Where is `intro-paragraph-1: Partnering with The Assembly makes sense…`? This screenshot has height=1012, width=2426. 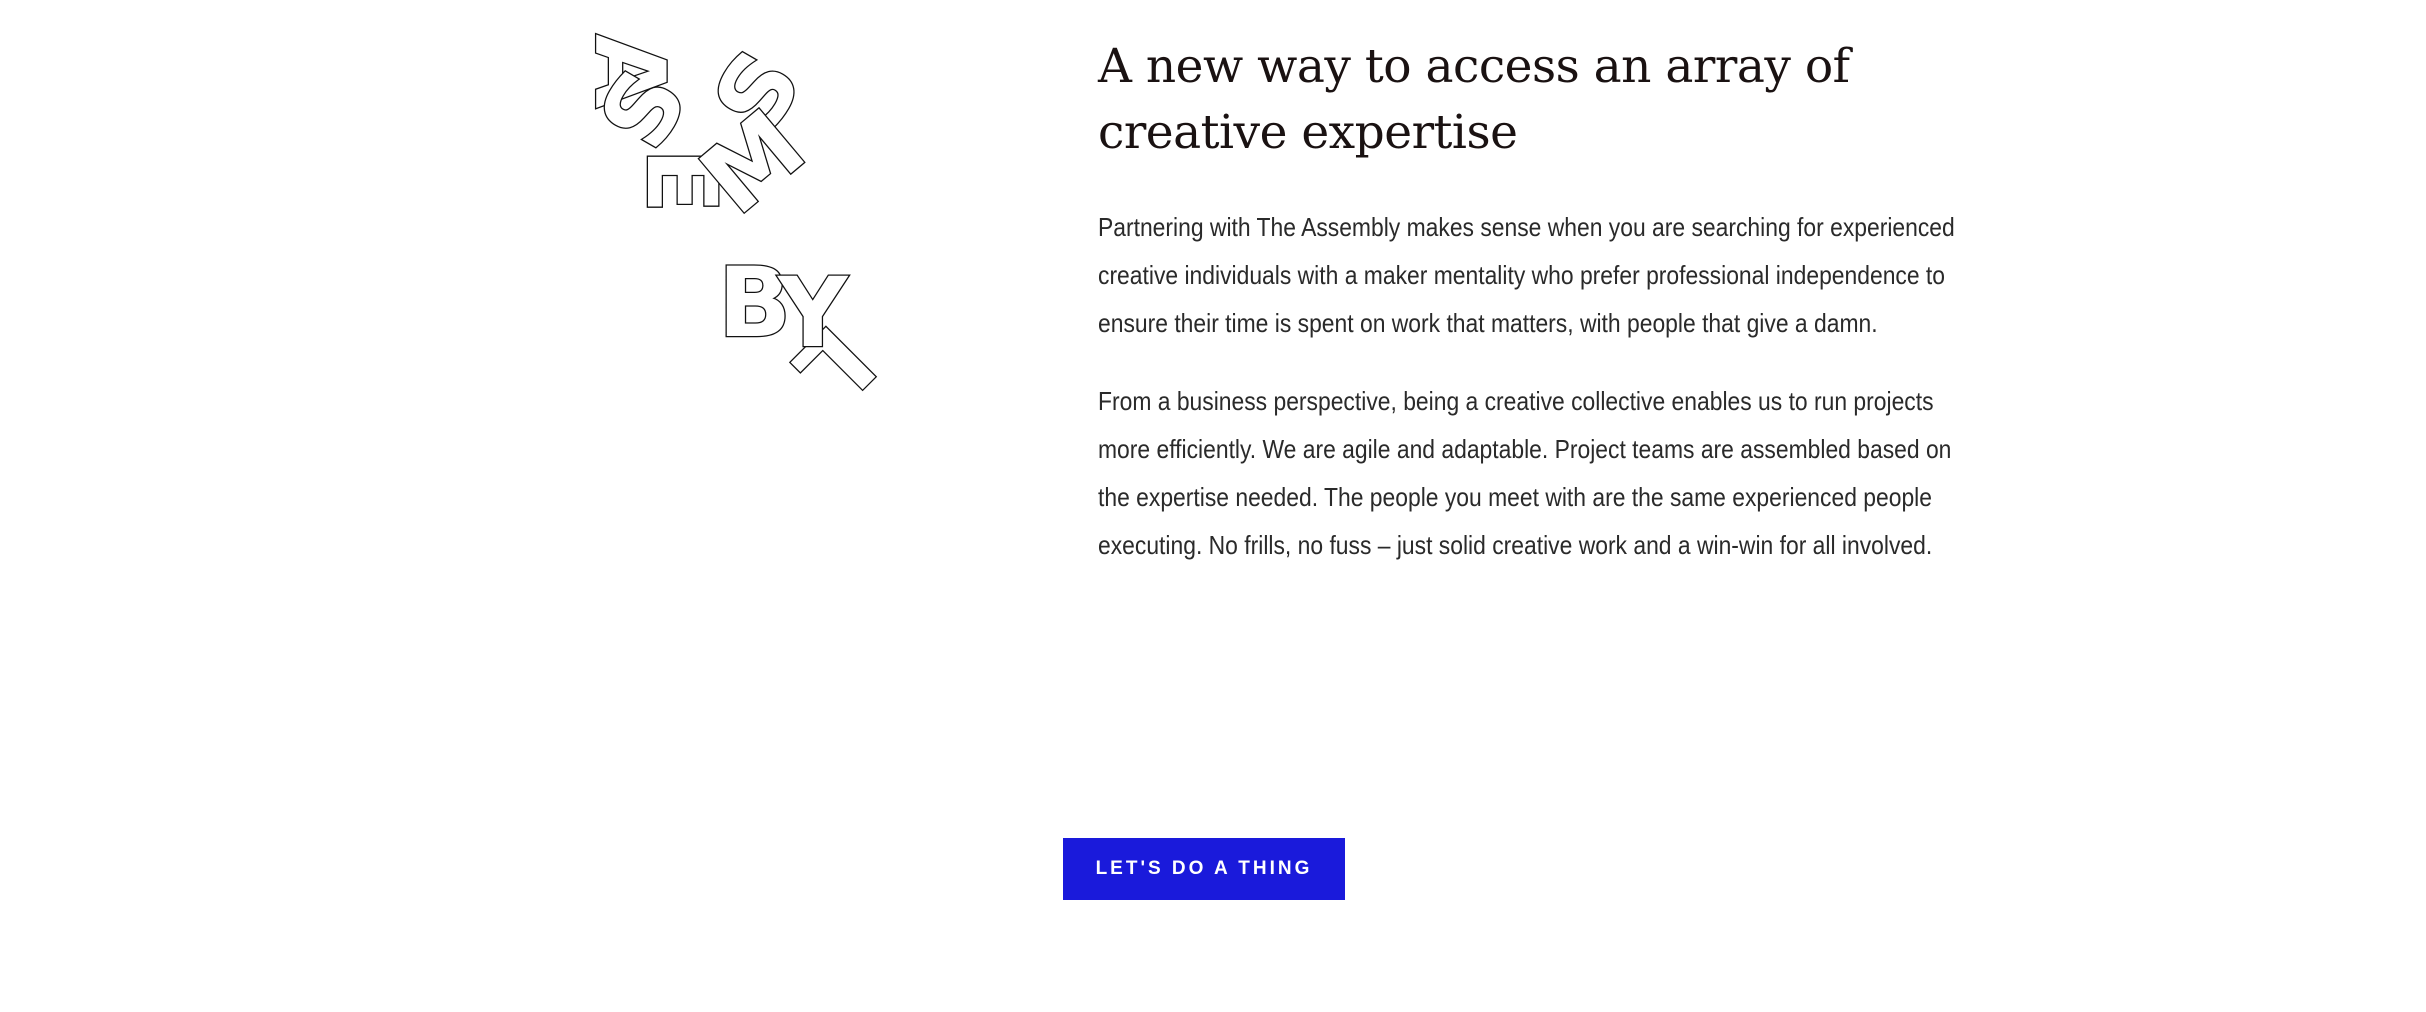
intro-paragraph-1: Partnering with The Assembly makes sense… is located at coordinates (1526, 275).